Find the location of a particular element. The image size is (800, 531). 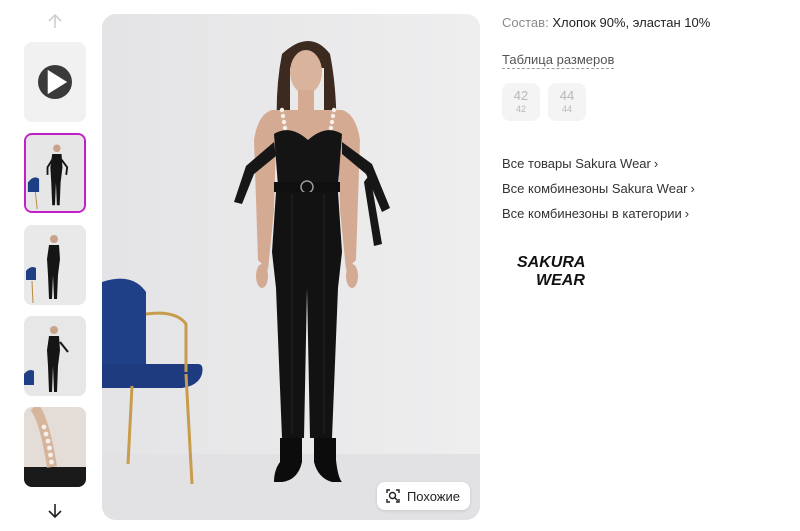

size-label: 44 is located at coordinates (567, 95).